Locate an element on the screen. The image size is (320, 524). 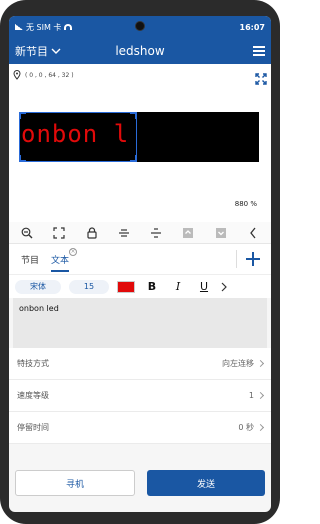
stay-time-value: 0 秒 is located at coordinates (246, 427).